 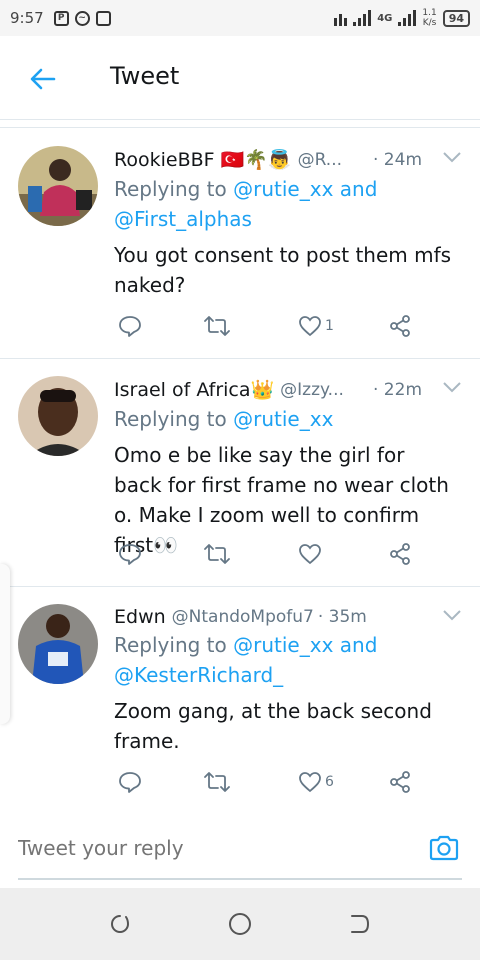 What do you see at coordinates (183, 219) in the screenshot?
I see `mention-link: @First_alphas` at bounding box center [183, 219].